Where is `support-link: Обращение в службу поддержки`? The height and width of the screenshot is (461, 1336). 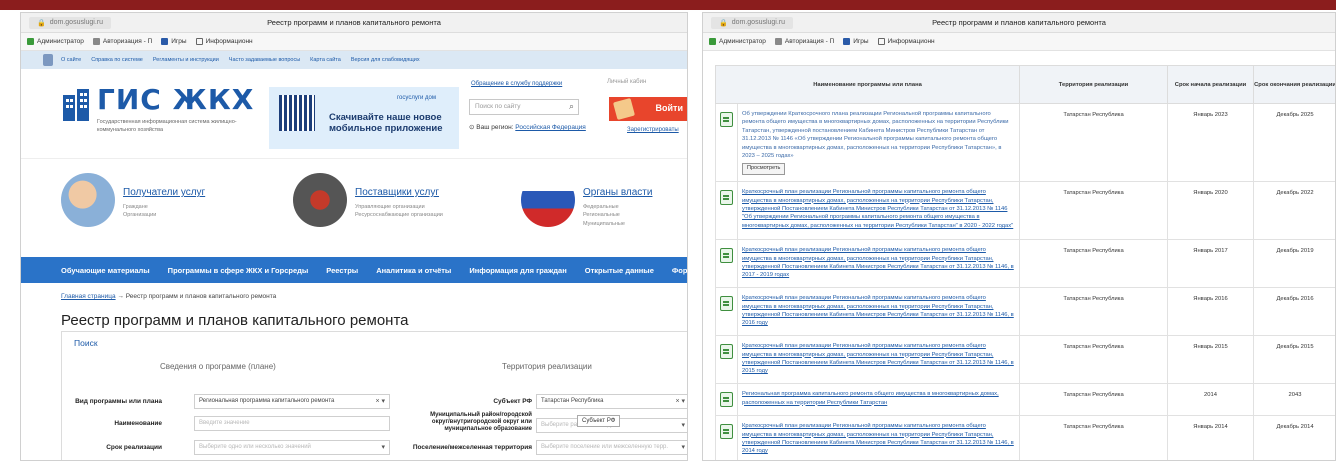
support-link: Обращение в службу поддержки is located at coordinates (516, 84).